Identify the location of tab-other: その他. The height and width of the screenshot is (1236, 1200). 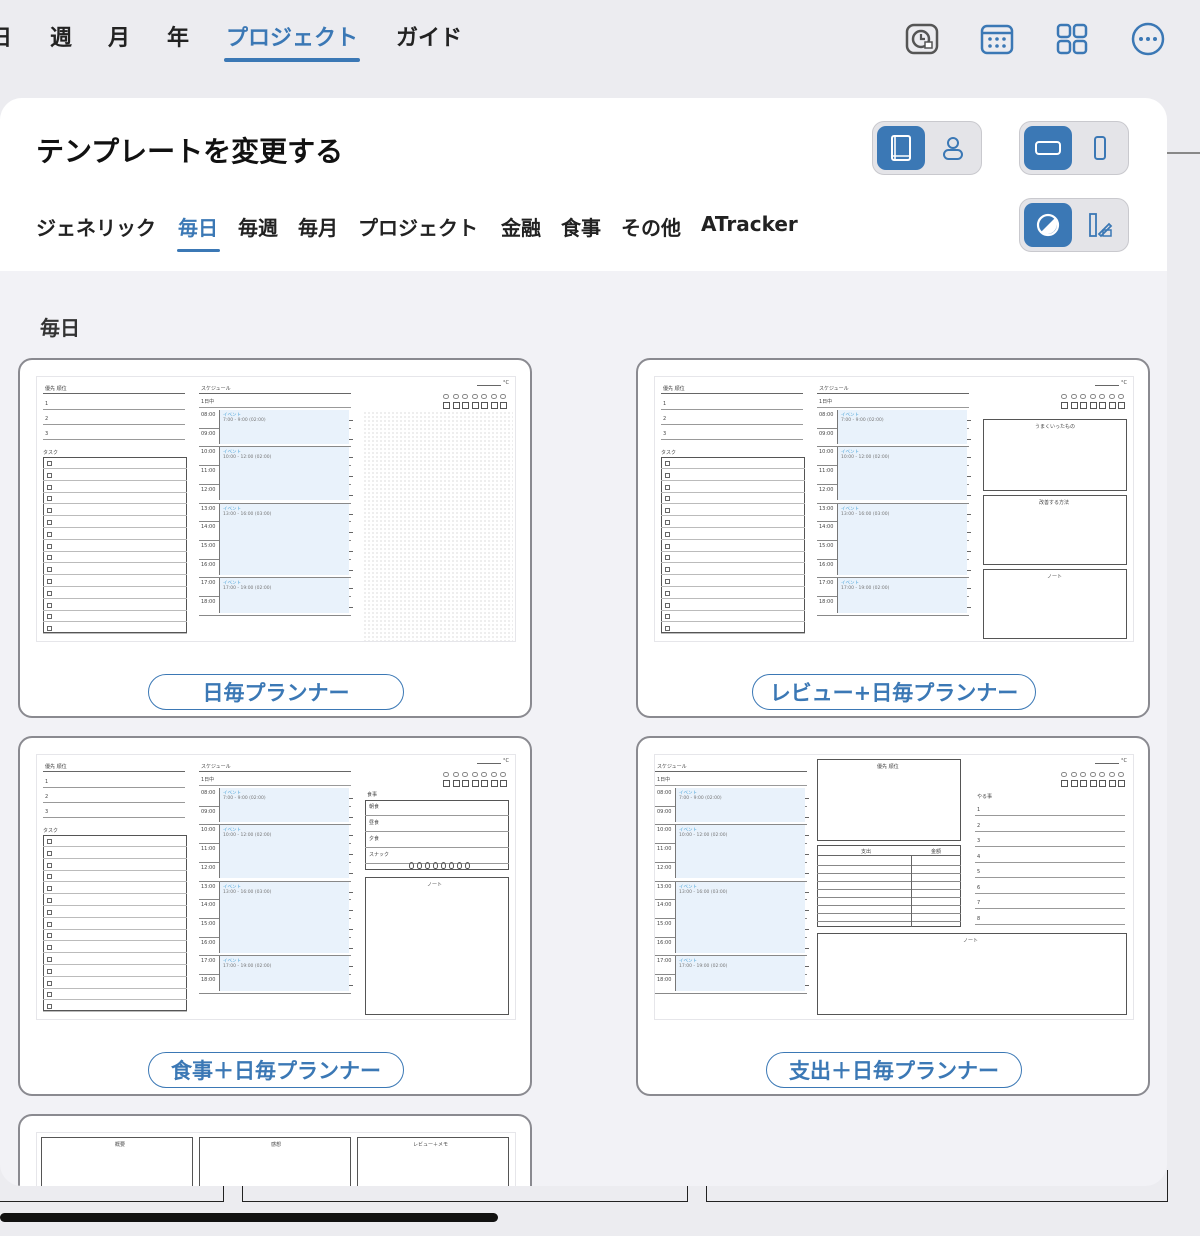
(651, 226).